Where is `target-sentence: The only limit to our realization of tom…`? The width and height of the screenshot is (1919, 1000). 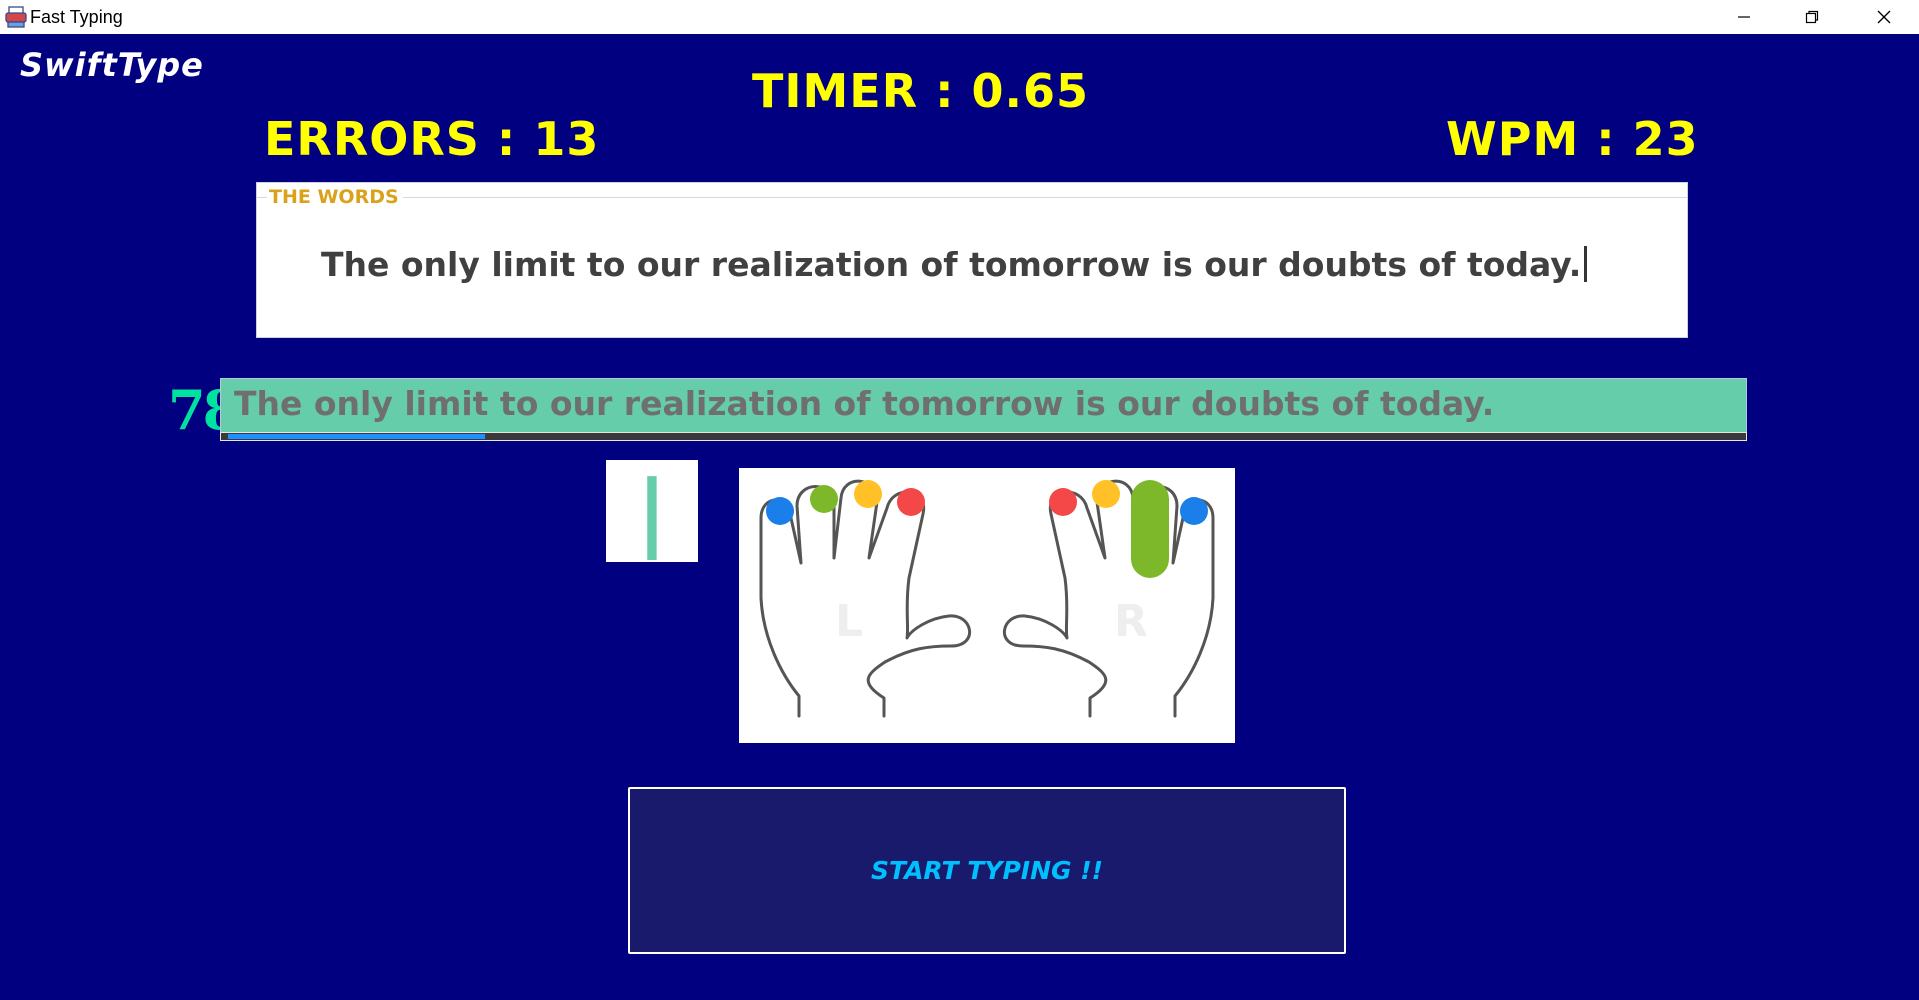 target-sentence: The only limit to our realization of tom… is located at coordinates (954, 264).